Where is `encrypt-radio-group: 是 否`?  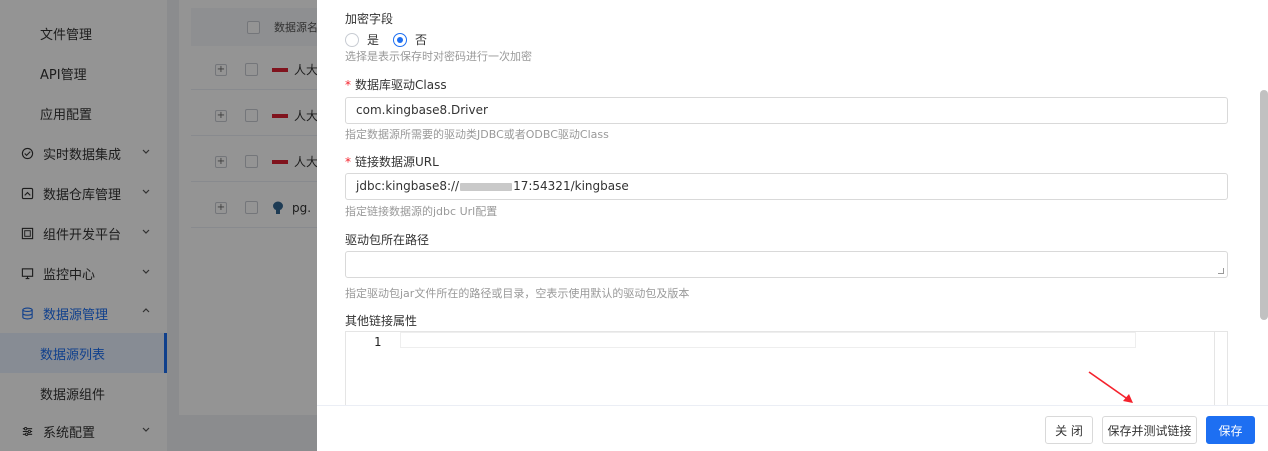 encrypt-radio-group: 是 否 is located at coordinates (393, 39).